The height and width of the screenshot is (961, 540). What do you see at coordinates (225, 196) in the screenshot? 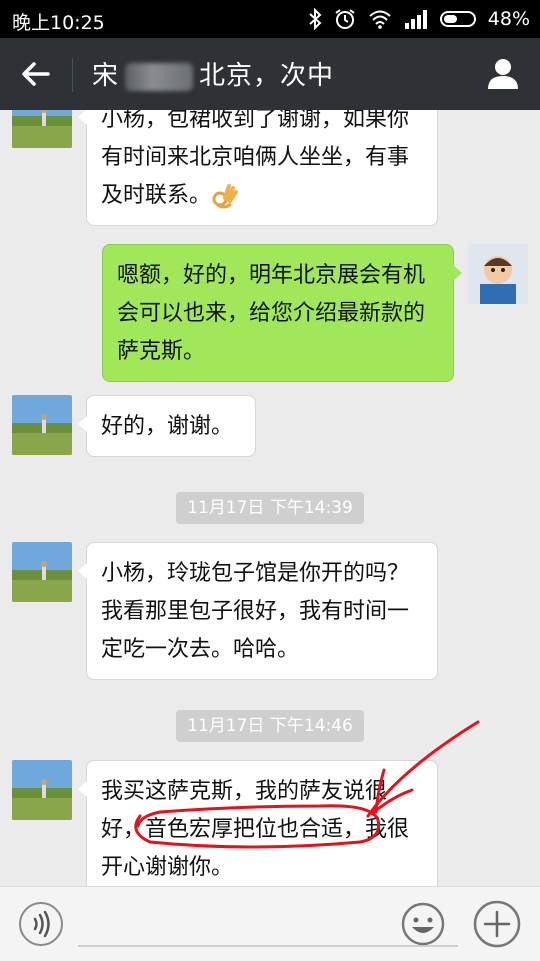
I see `ok-hand-emoji-icon` at bounding box center [225, 196].